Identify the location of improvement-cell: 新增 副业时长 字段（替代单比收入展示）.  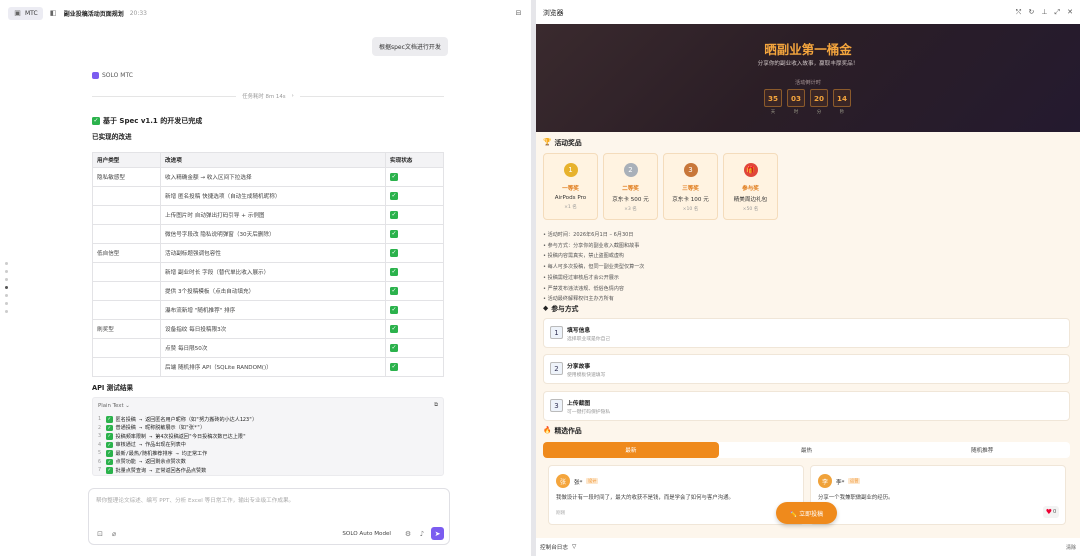
(273, 272).